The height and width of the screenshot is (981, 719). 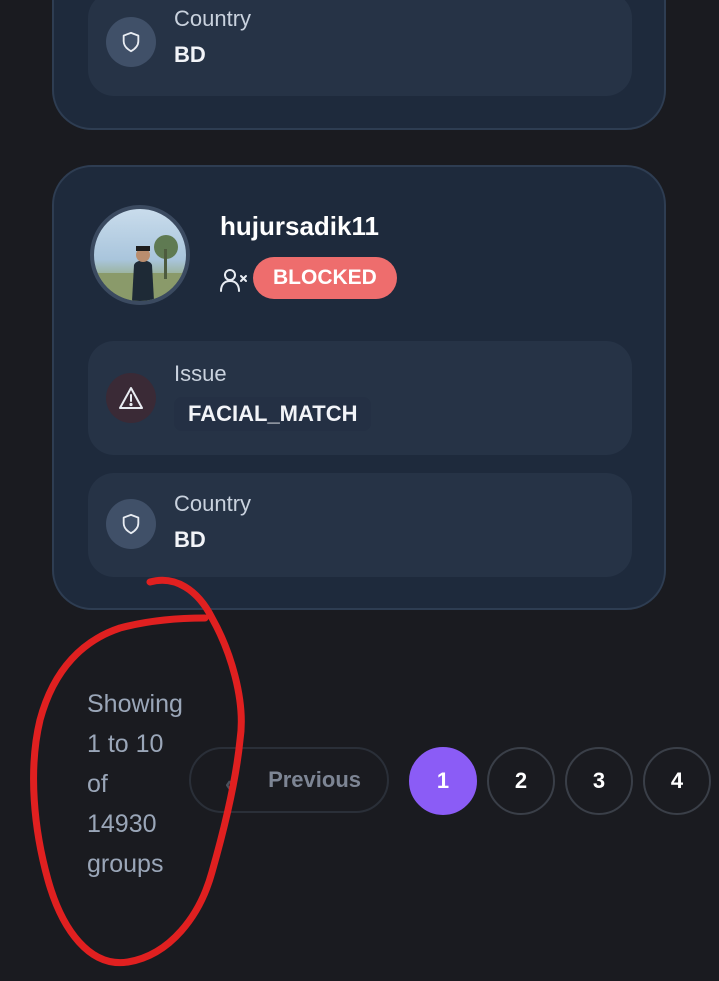 What do you see at coordinates (135, 704) in the screenshot?
I see `summary-line: Showing` at bounding box center [135, 704].